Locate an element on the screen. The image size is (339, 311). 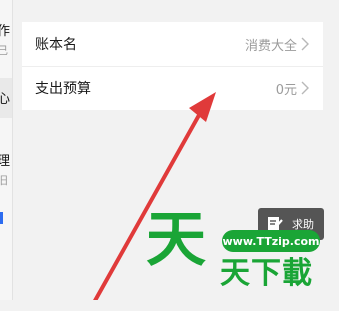
watermark-title: 天下載 is located at coordinates (266, 273).